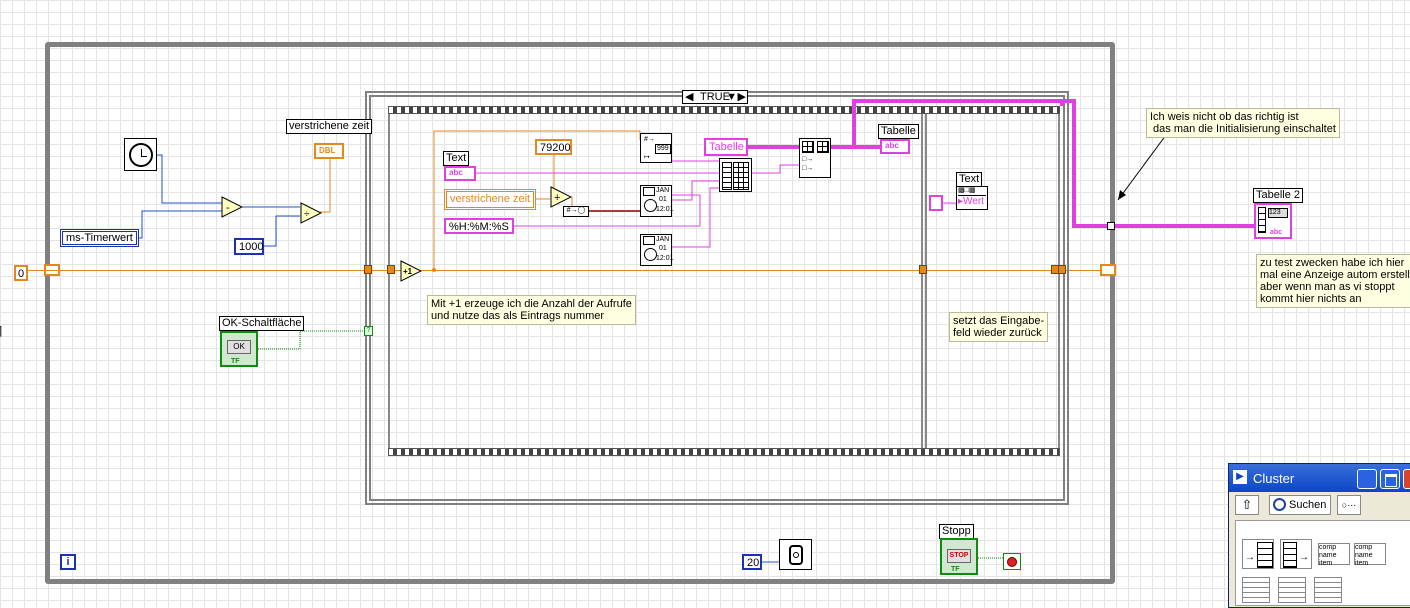 The width and height of the screenshot is (1410, 608). I want to click on add-node: +, so click(561, 197).